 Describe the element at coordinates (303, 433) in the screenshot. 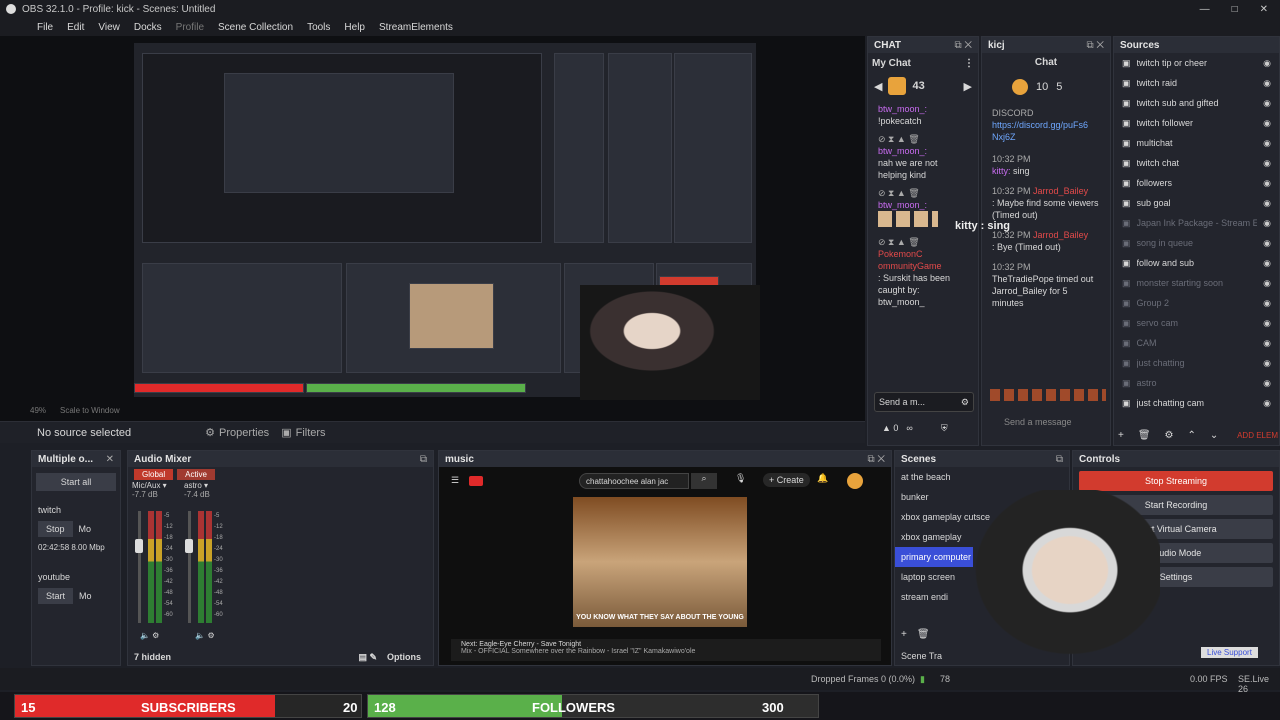

I see `filters-button: ▣ Filters` at that location.